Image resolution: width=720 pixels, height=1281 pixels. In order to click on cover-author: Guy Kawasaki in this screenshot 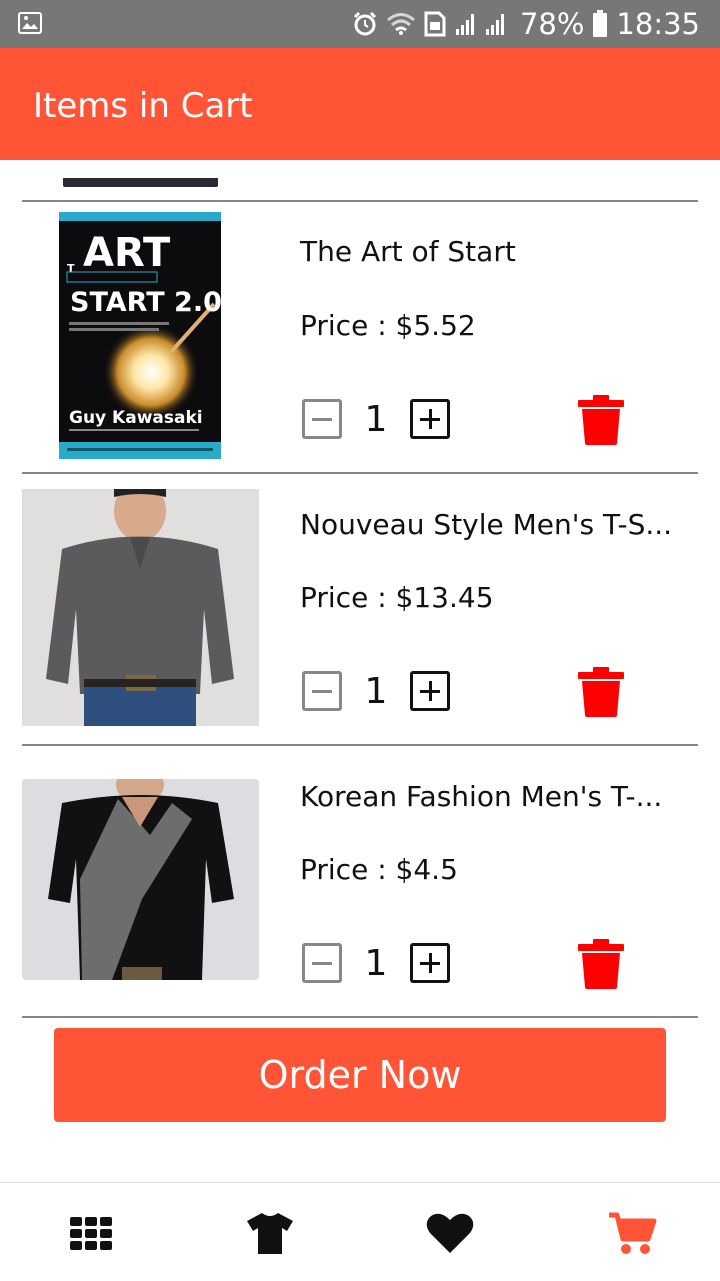, I will do `click(136, 418)`.